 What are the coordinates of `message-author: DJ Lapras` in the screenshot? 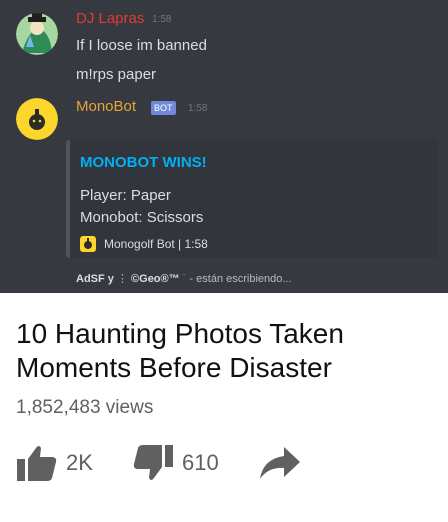 It's located at (110, 18).